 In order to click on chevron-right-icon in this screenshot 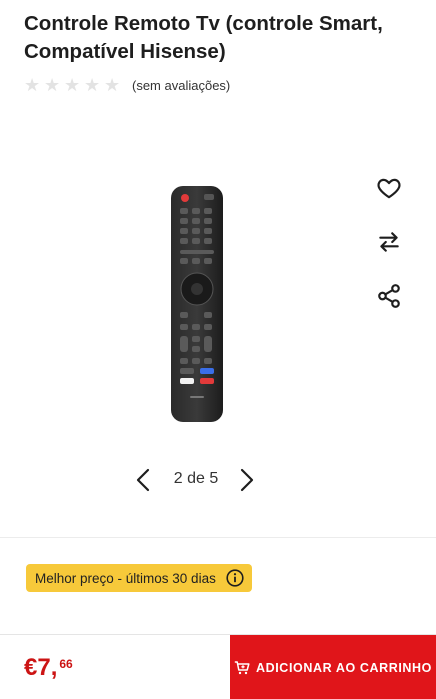, I will do `click(247, 480)`.